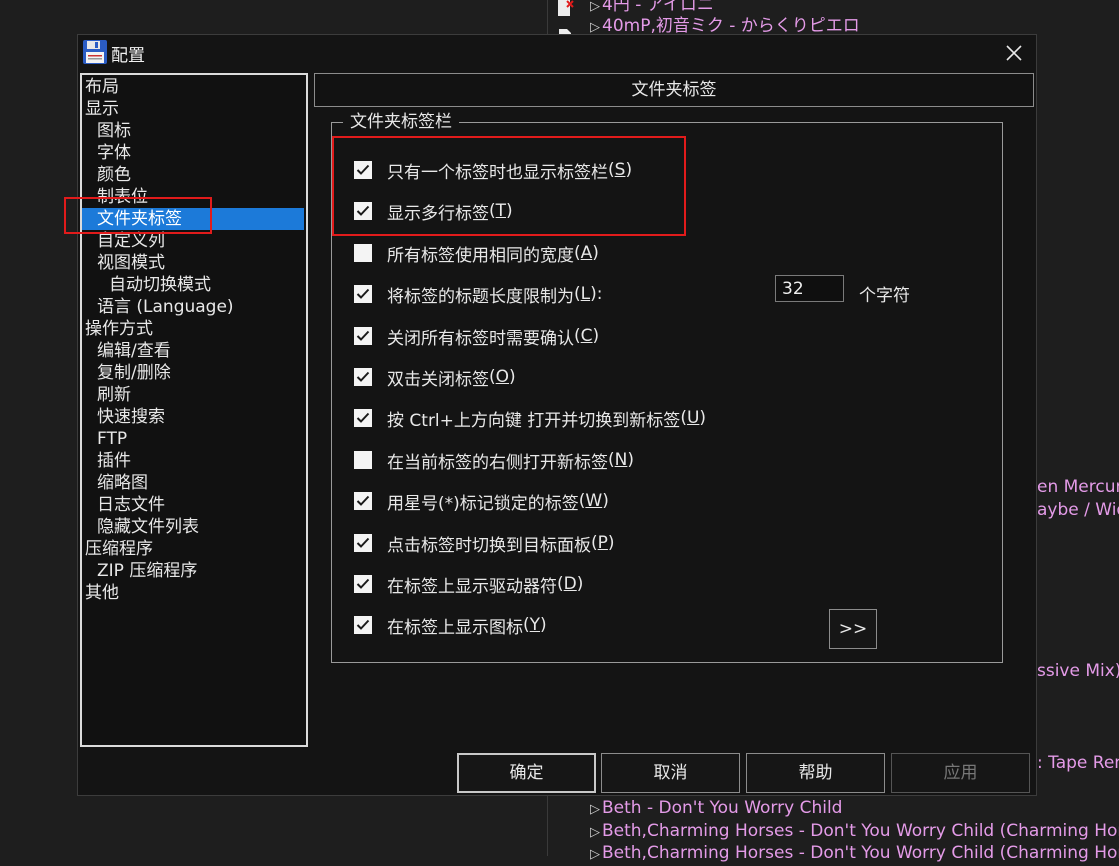 This screenshot has width=1119, height=866. I want to click on option-limit-title-length: 将标签的标题长度限制为(L):, so click(478, 294).